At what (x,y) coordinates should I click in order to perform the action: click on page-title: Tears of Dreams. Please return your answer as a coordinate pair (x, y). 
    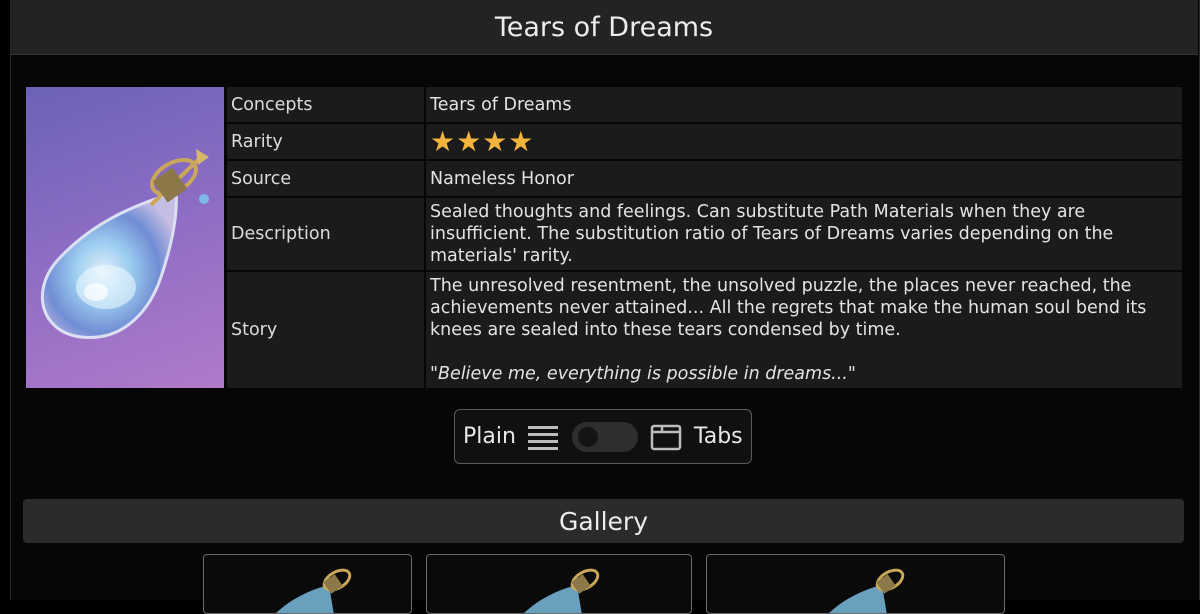
    Looking at the image, I should click on (604, 27).